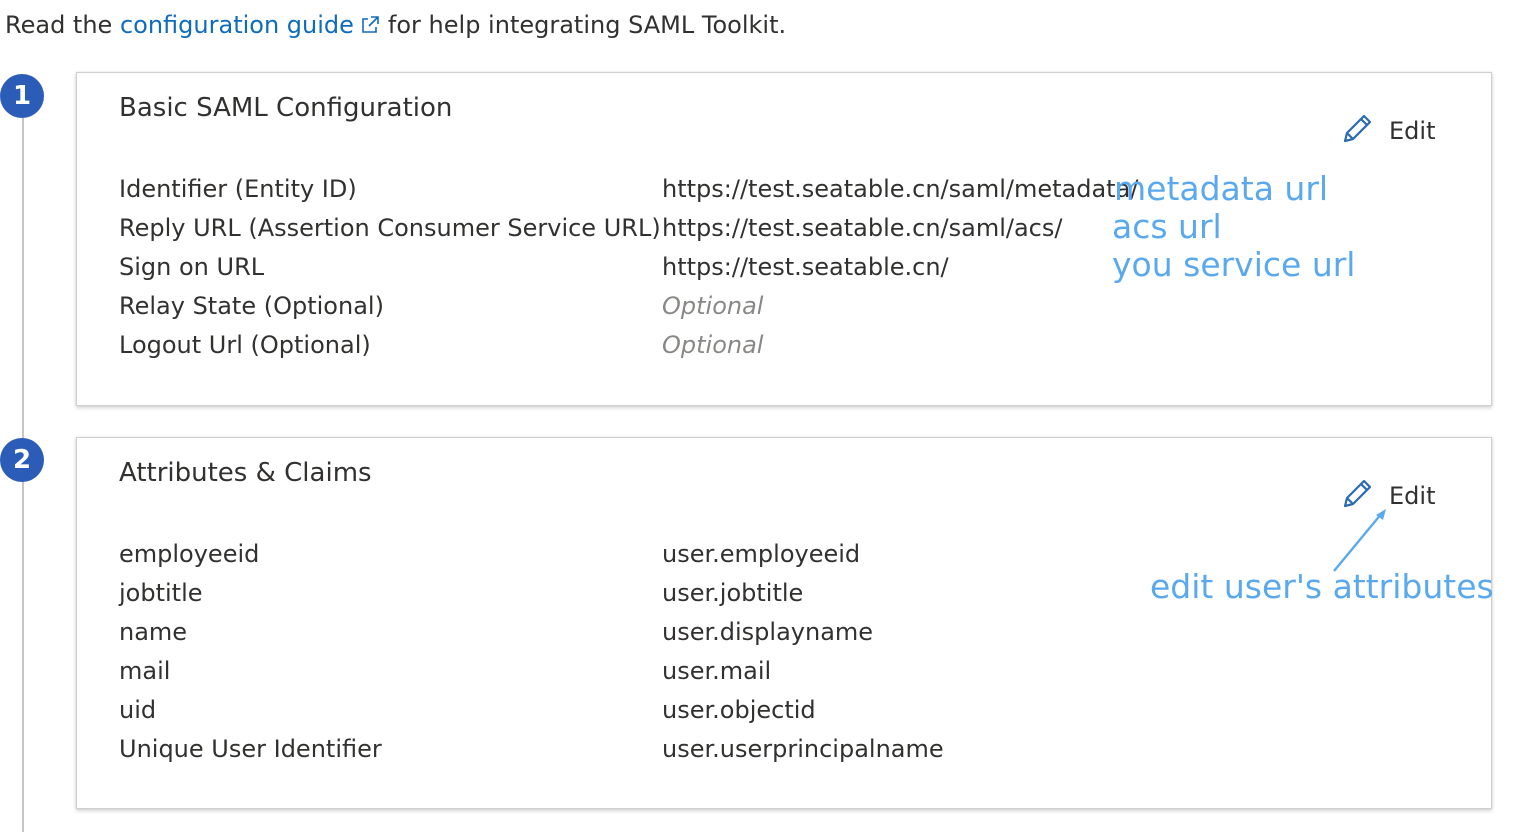 Image resolution: width=1528 pixels, height=832 pixels. Describe the element at coordinates (250, 748) in the screenshot. I see `row-key: Unique User Identifier` at that location.